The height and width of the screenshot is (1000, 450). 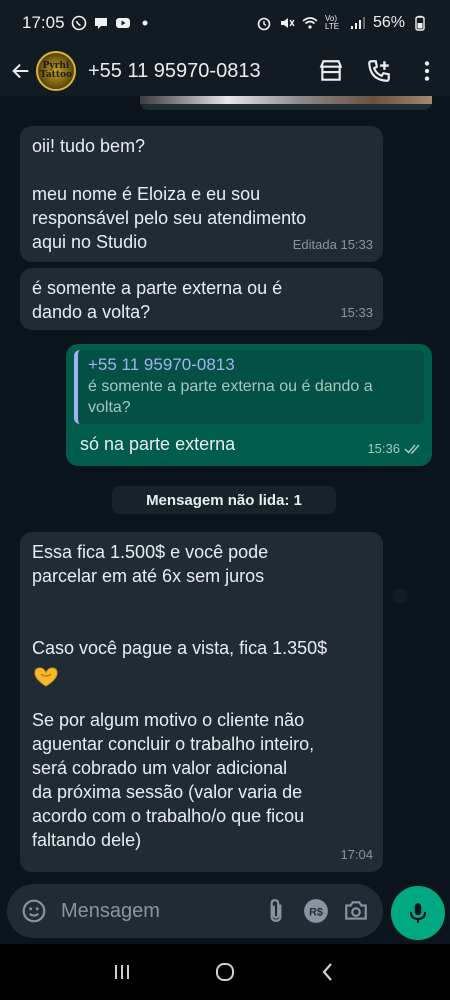 I want to click on message-meta: 17:04, so click(x=356, y=855).